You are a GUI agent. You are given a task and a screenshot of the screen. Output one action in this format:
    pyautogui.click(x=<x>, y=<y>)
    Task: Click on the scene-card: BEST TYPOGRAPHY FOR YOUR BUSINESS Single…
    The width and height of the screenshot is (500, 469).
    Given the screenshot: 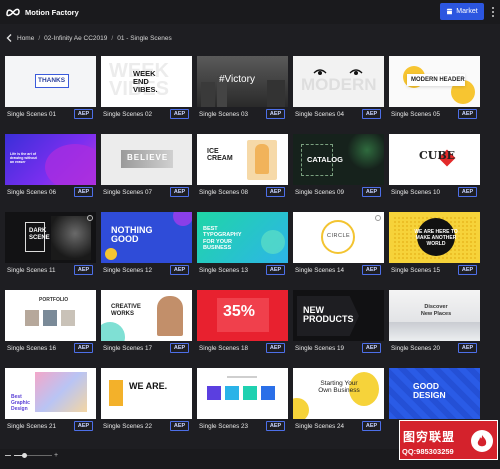 What is the action you would take?
    pyautogui.click(x=242, y=245)
    